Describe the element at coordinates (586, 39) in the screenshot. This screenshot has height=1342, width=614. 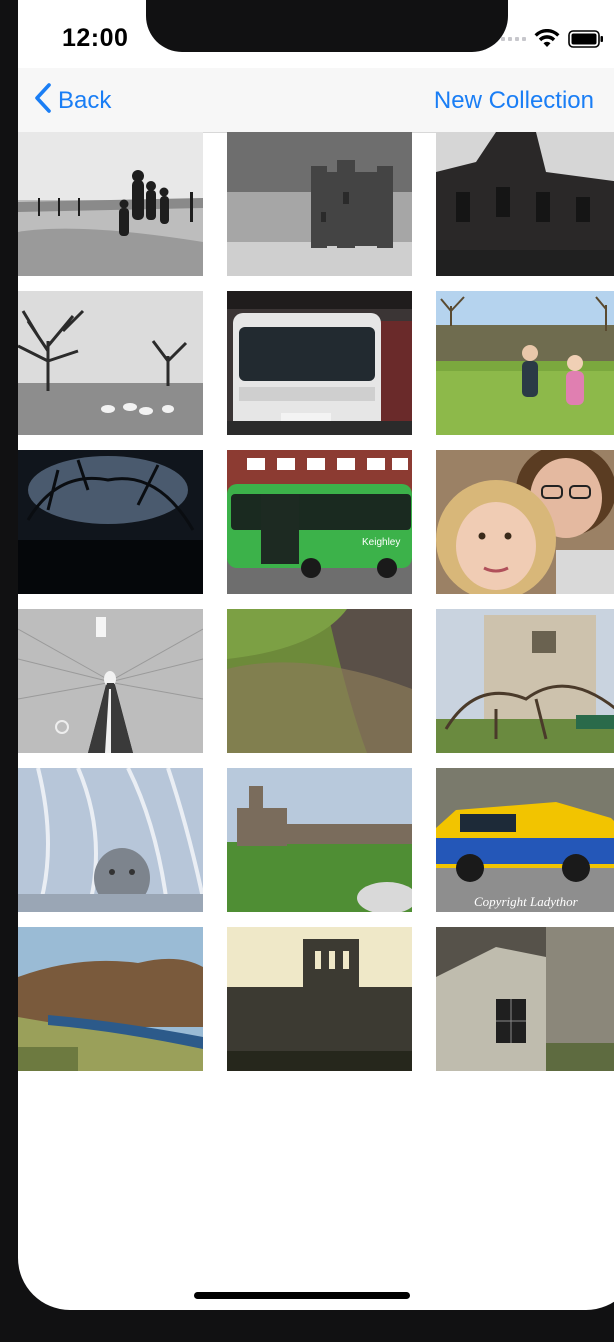
I see `battery-icon` at that location.